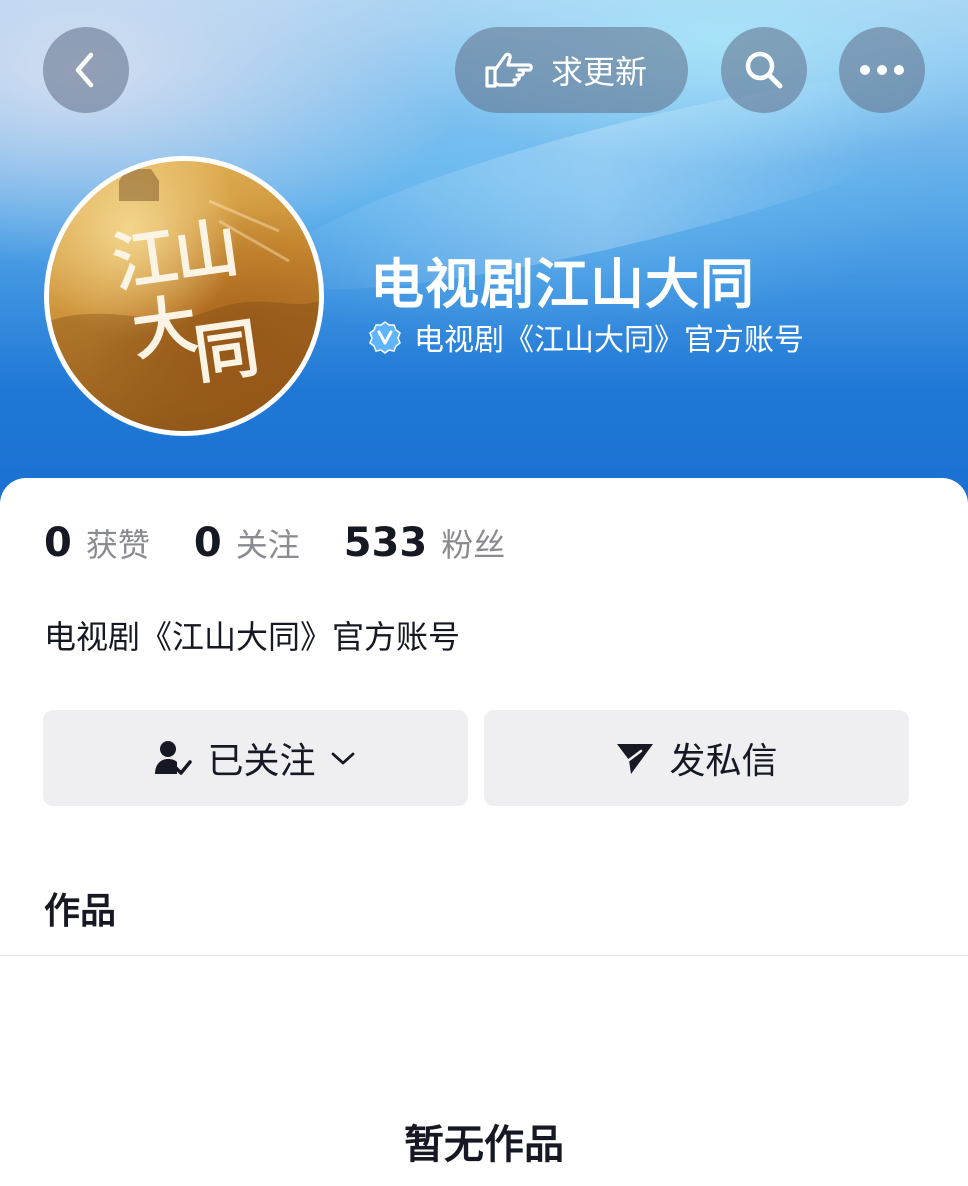 The image size is (968, 1186). I want to click on stat-likes-label: 获赞, so click(117, 545).